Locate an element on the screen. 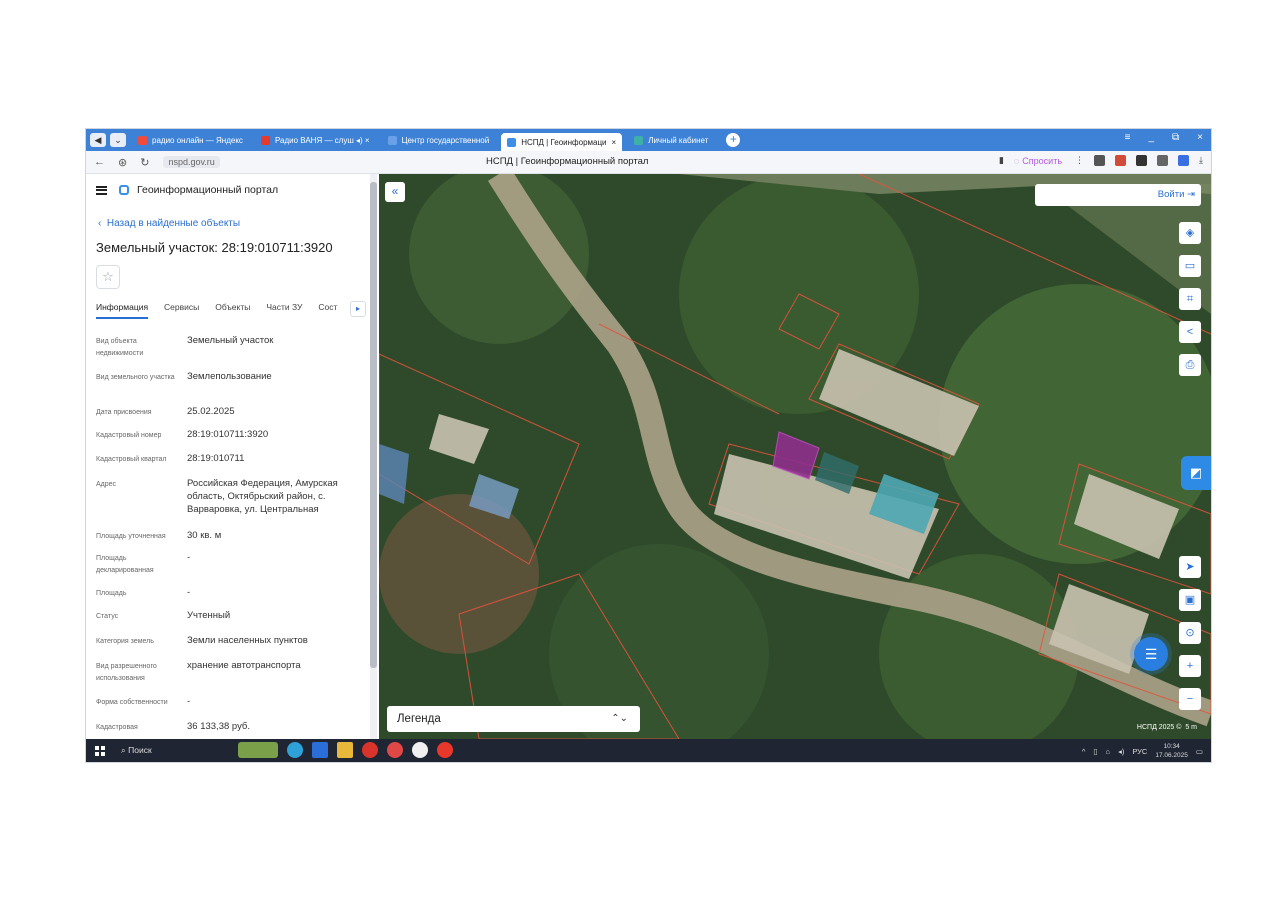 The width and height of the screenshot is (1280, 904). menu-icon: ≡ is located at coordinates (1128, 137).